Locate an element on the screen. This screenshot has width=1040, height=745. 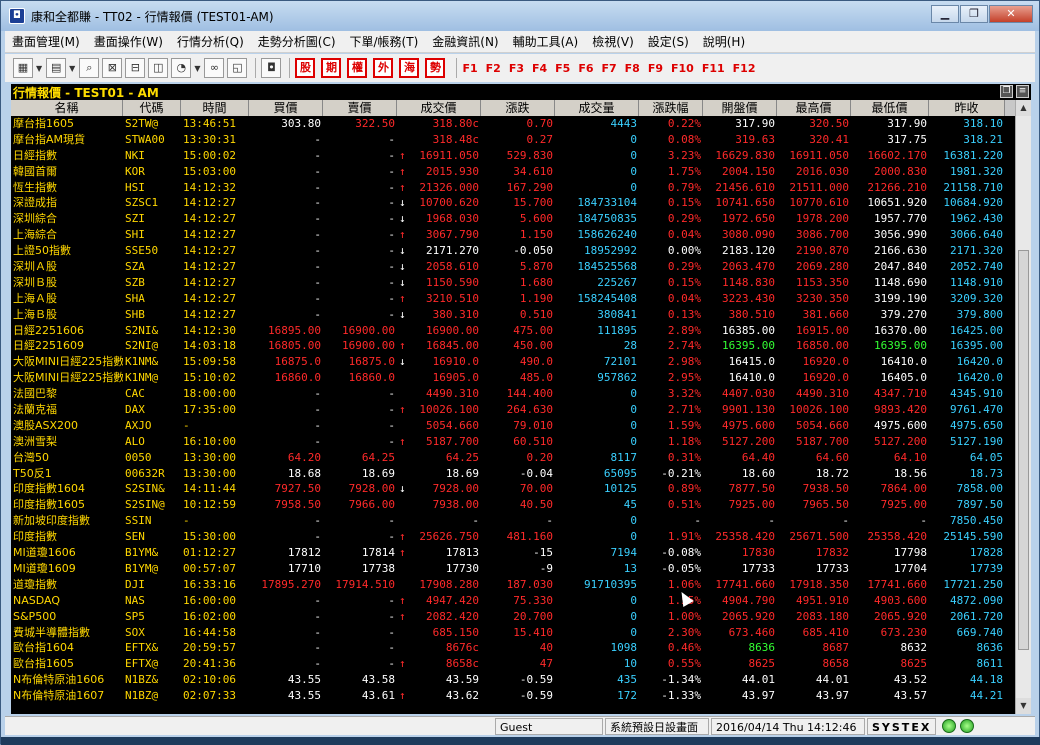
menu-item: 下單/帳務(T) is located at coordinates (384, 41).